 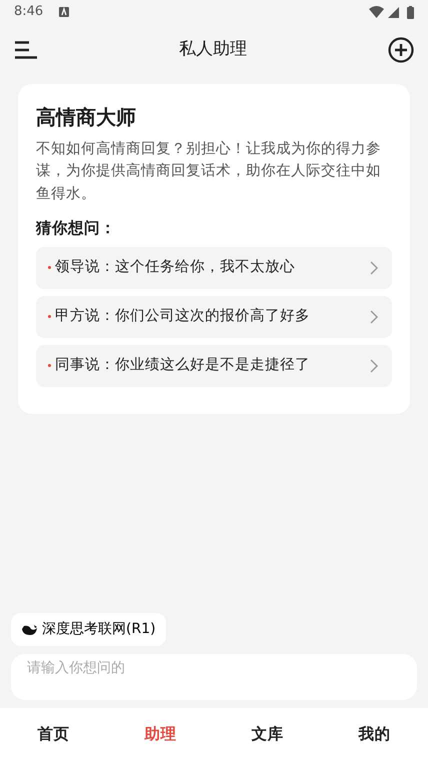 What do you see at coordinates (160, 735) in the screenshot?
I see `nav-tab: 助理` at bounding box center [160, 735].